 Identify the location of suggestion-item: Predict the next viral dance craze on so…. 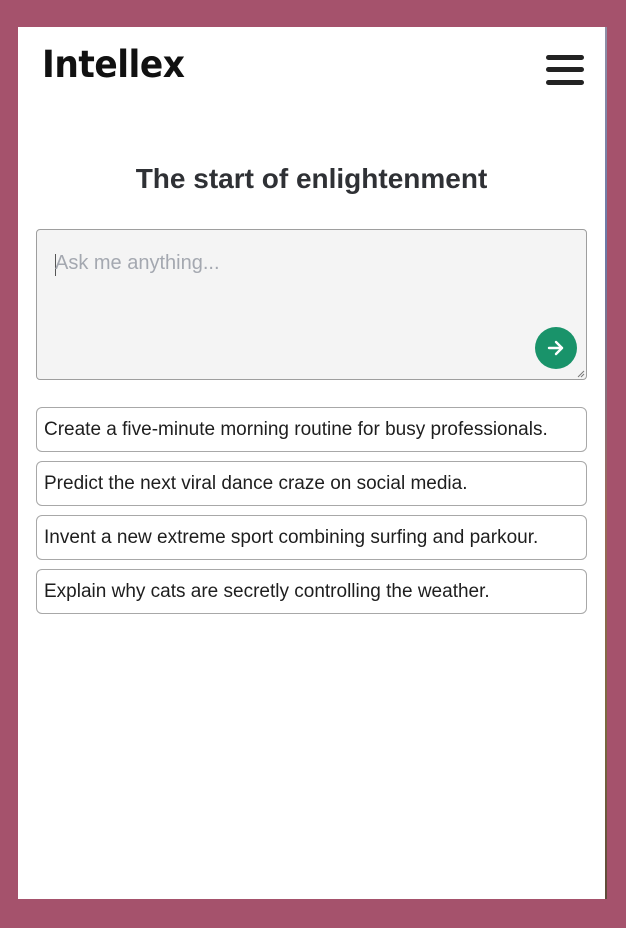
(311, 483).